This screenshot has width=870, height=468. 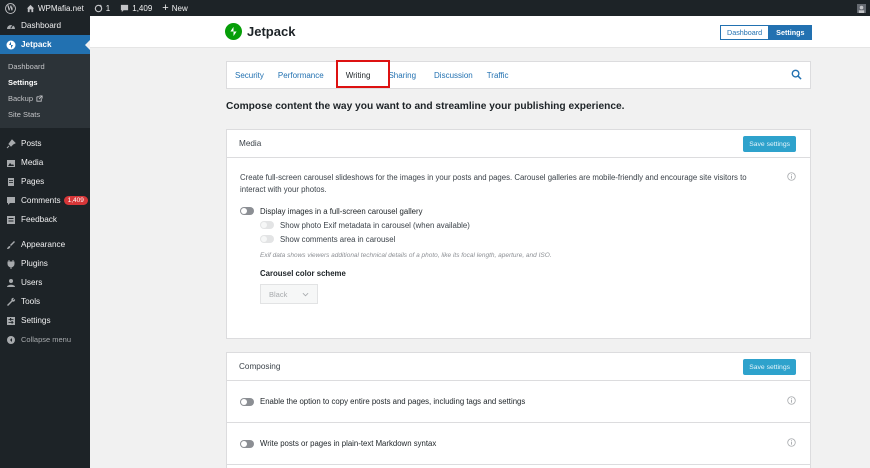 What do you see at coordinates (31, 143) in the screenshot?
I see `menu-posts-label: Posts` at bounding box center [31, 143].